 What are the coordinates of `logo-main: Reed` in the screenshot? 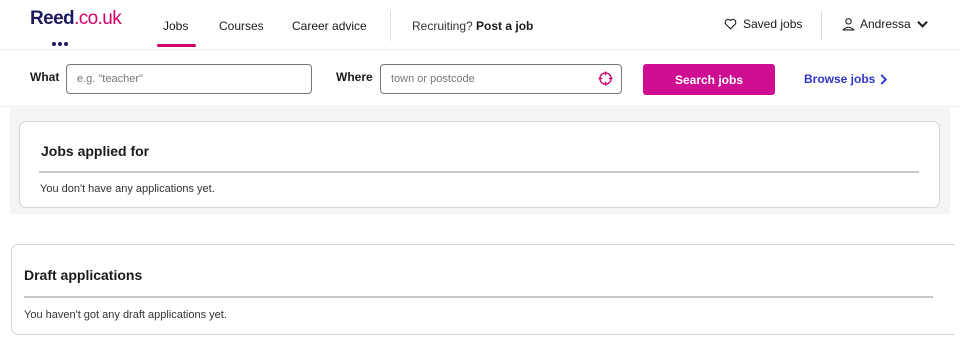 It's located at (52, 18).